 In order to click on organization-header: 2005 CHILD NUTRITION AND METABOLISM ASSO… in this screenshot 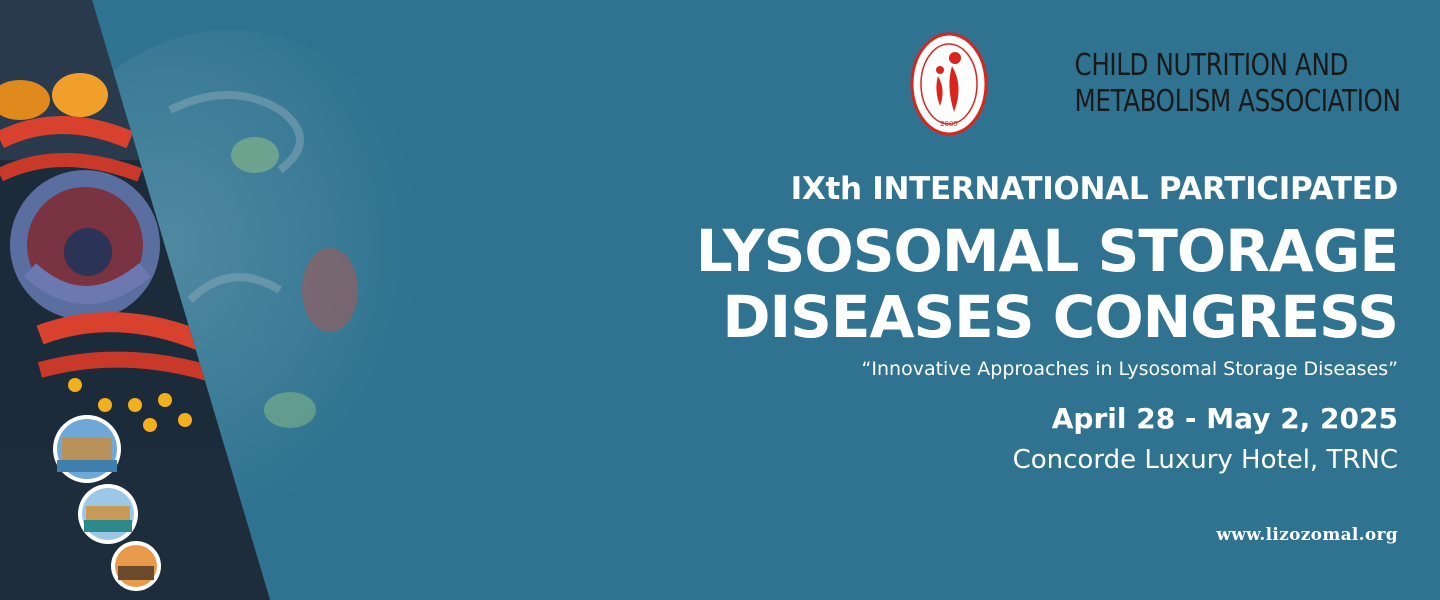, I will do `click(1154, 84)`.